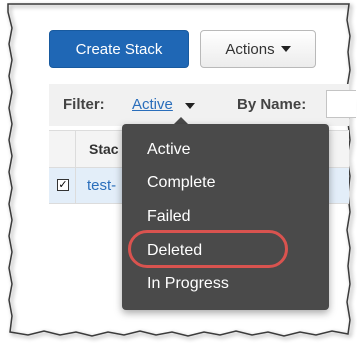 This screenshot has width=357, height=344. Describe the element at coordinates (152, 104) in the screenshot. I see `filter-status-select: Active` at that location.